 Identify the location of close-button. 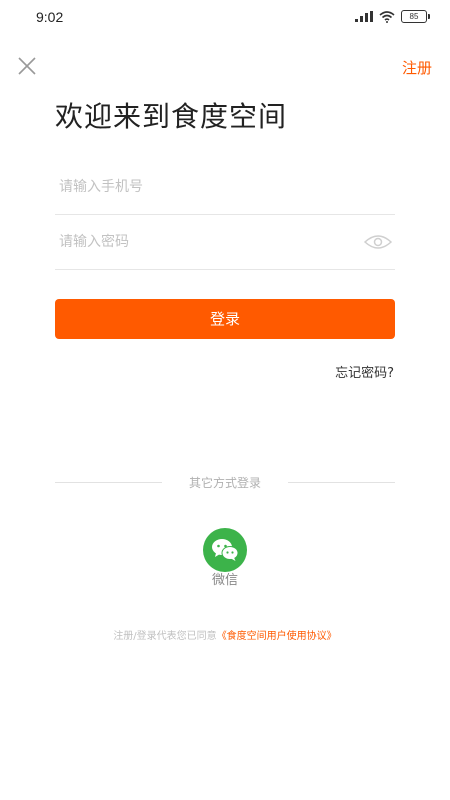
(27, 66).